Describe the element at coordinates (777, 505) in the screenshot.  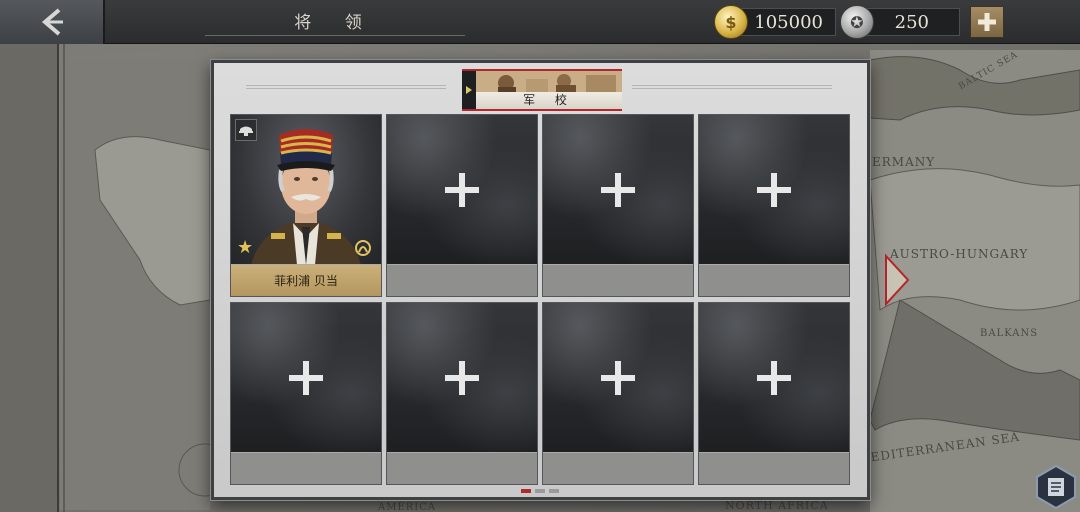
I see `map-label-north-africa: NORTH AFRICA` at that location.